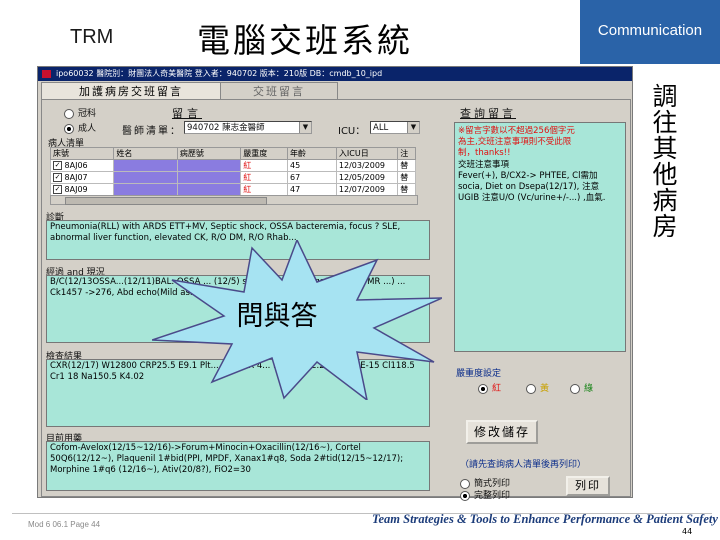 The image size is (720, 540). What do you see at coordinates (489, 387) in the screenshot?
I see `severity-red-radio: 紅` at bounding box center [489, 387].